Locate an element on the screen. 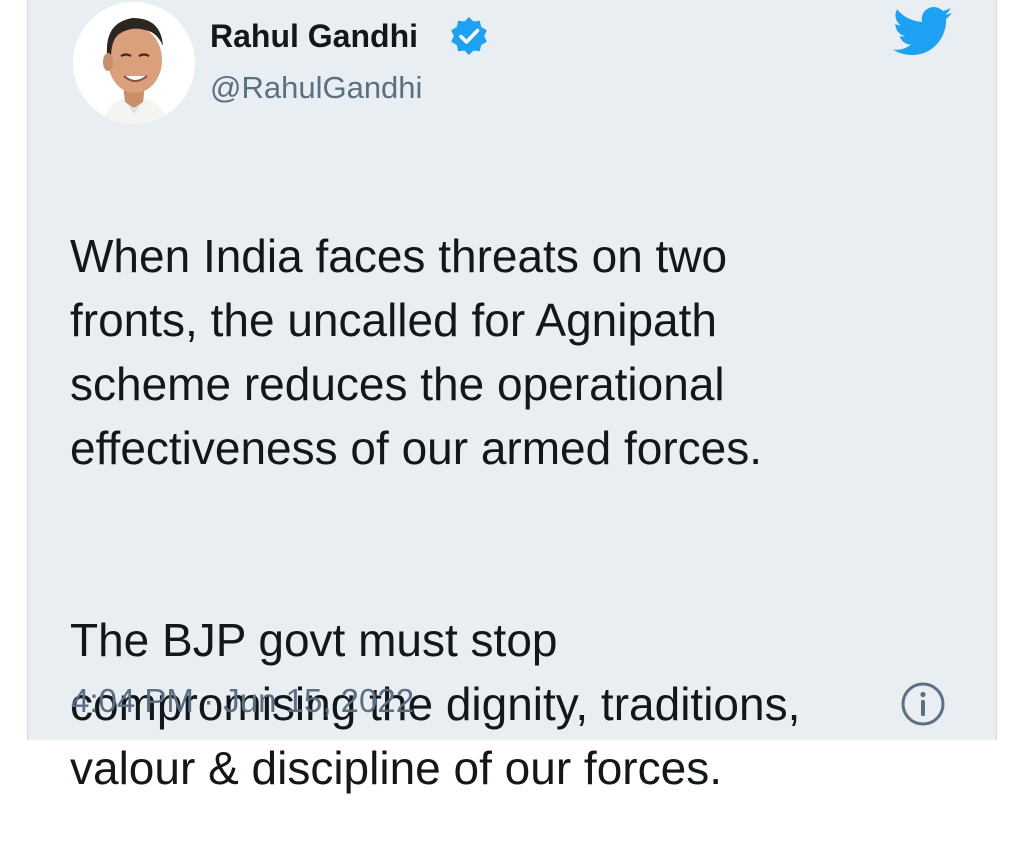 The height and width of the screenshot is (864, 1024). tweet-timestamp: 4:04 PM · Jun 15, 2022 is located at coordinates (242, 701).